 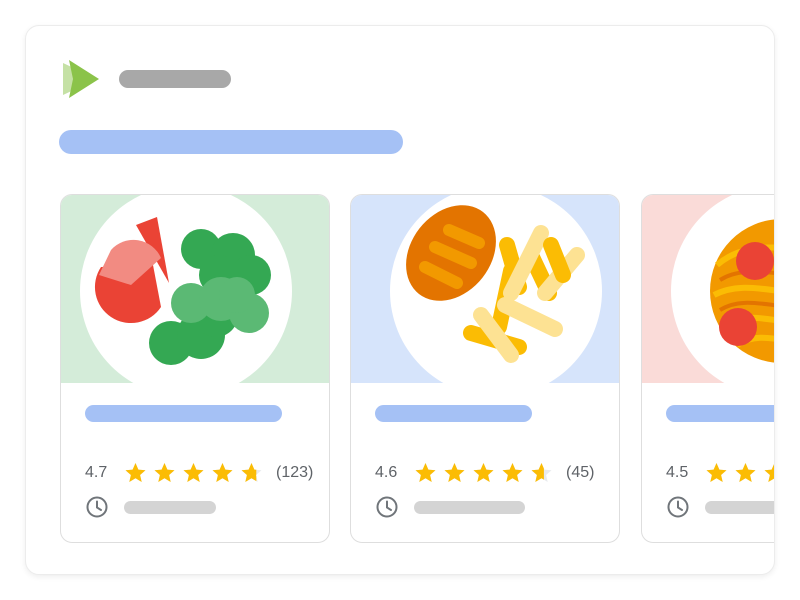 What do you see at coordinates (677, 472) in the screenshot?
I see `rating-value: 4.5` at bounding box center [677, 472].